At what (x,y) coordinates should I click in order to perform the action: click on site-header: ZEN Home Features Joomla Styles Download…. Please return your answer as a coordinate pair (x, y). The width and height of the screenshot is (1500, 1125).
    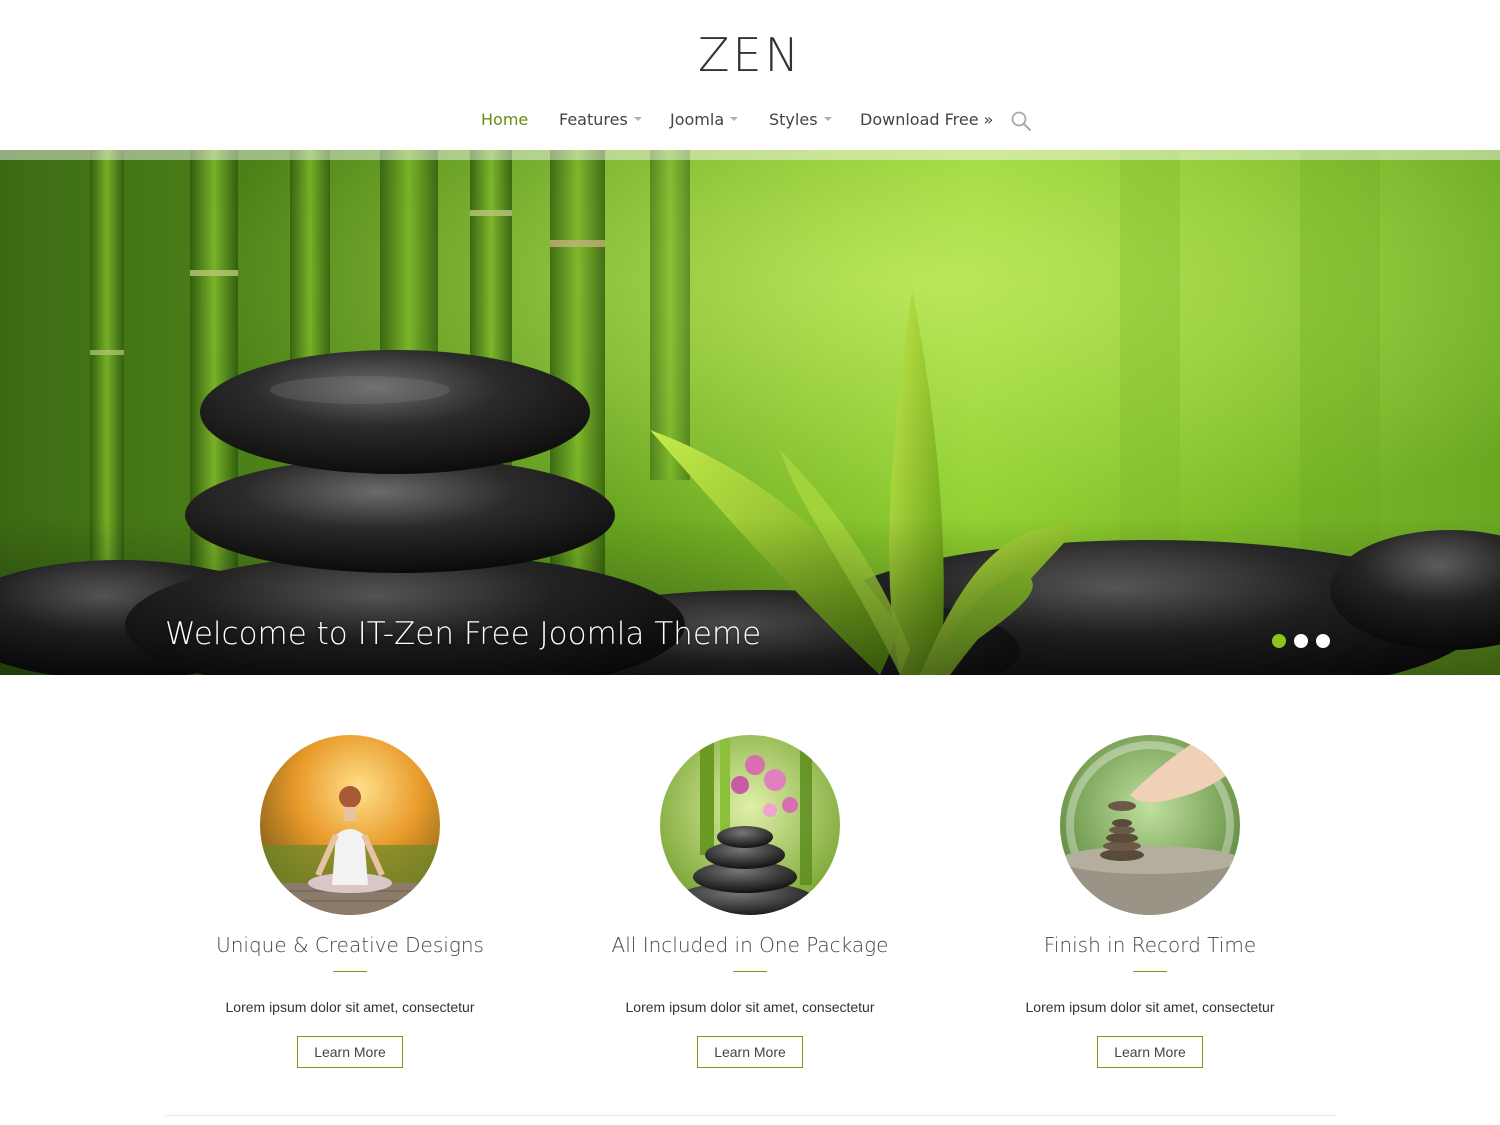
    Looking at the image, I should click on (750, 75).